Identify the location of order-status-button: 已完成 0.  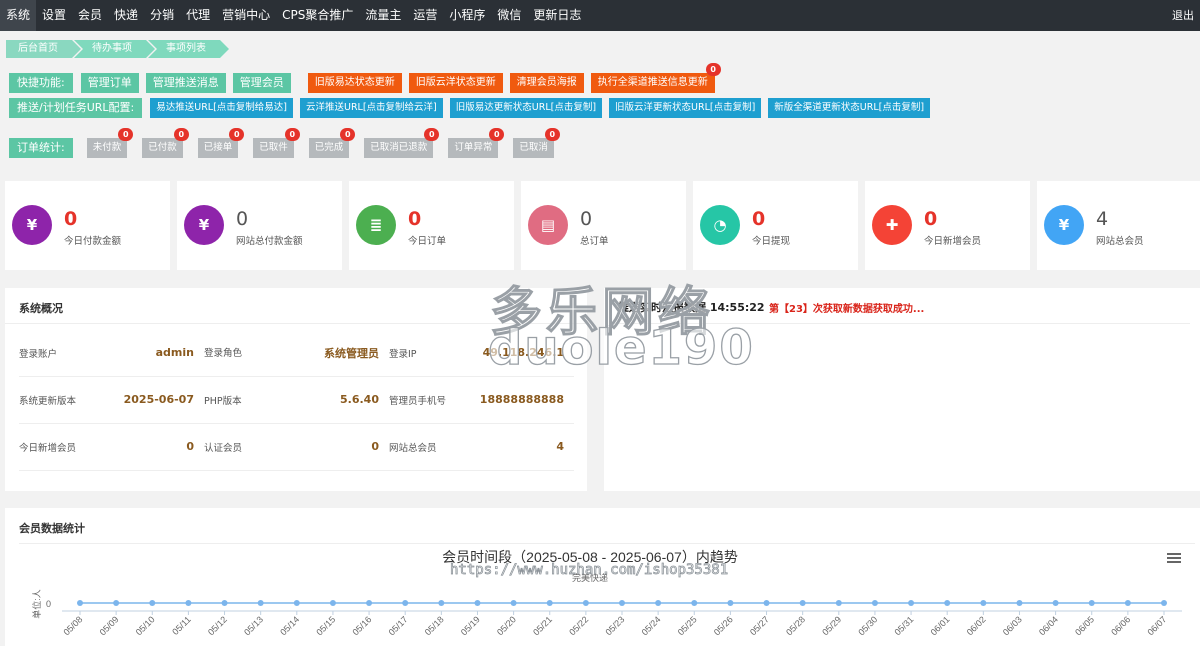
(332, 143).